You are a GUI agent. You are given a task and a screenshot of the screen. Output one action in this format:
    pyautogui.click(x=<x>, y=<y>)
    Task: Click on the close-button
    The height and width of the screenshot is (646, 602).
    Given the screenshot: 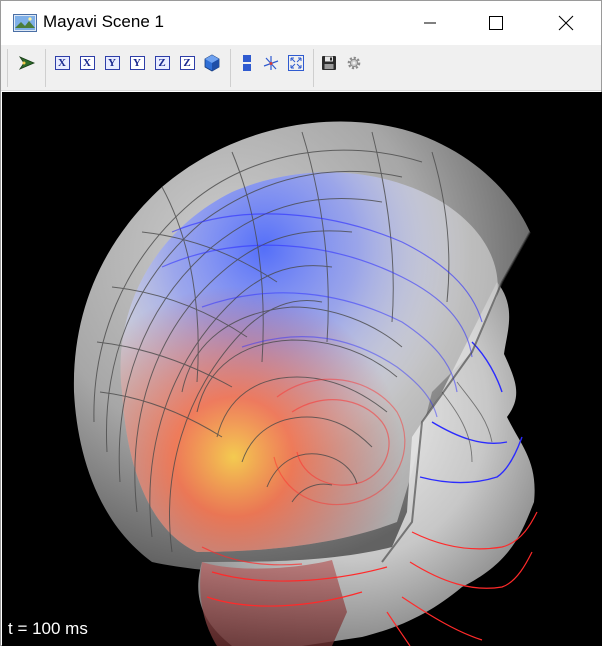 What is the action you would take?
    pyautogui.click(x=566, y=23)
    